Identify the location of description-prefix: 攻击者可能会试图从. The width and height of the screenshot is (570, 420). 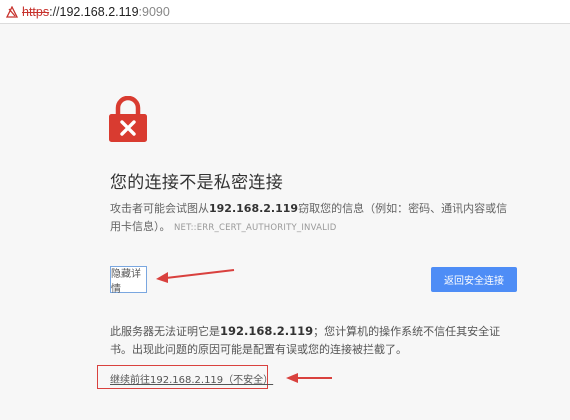
(159, 208).